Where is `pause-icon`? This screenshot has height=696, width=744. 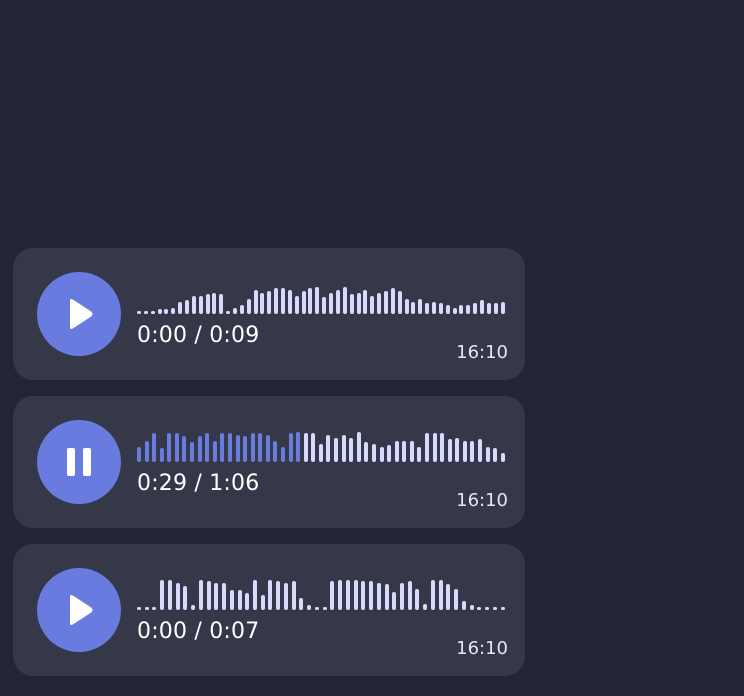 pause-icon is located at coordinates (79, 462).